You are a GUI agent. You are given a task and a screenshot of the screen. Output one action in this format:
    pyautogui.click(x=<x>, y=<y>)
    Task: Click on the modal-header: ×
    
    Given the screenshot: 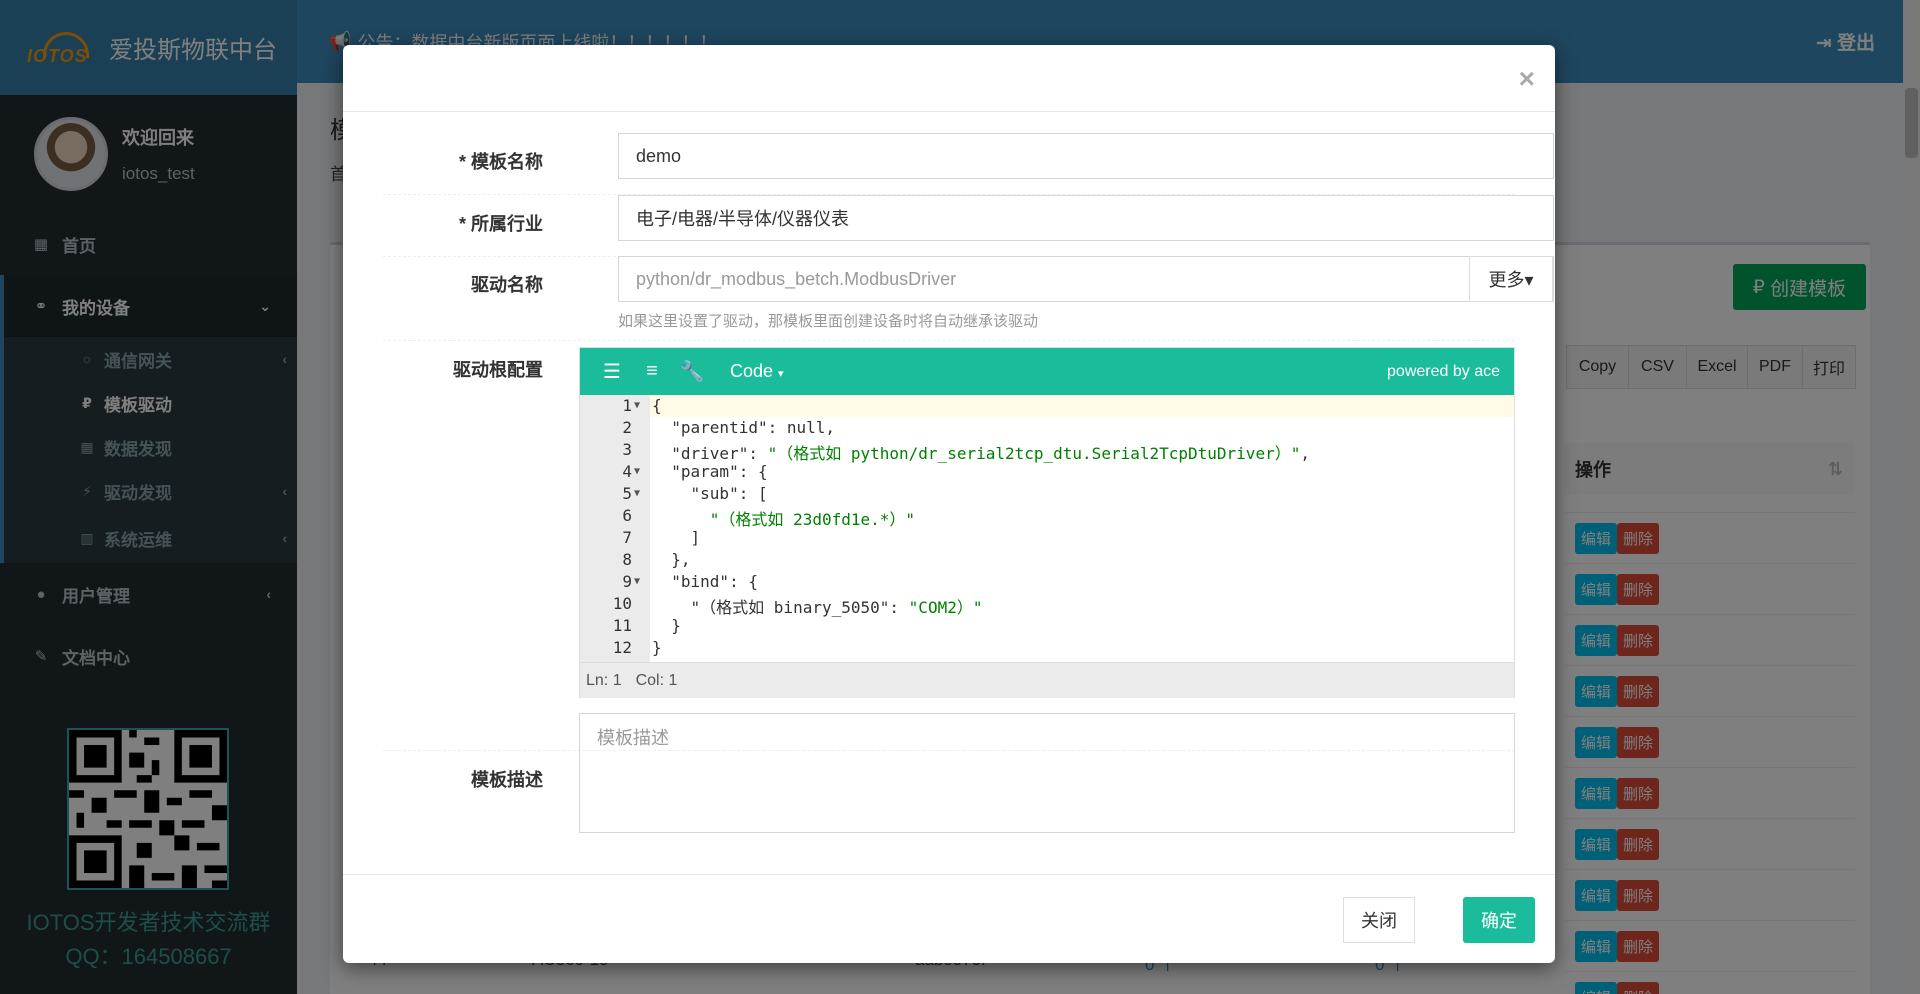 What is the action you would take?
    pyautogui.click(x=949, y=78)
    